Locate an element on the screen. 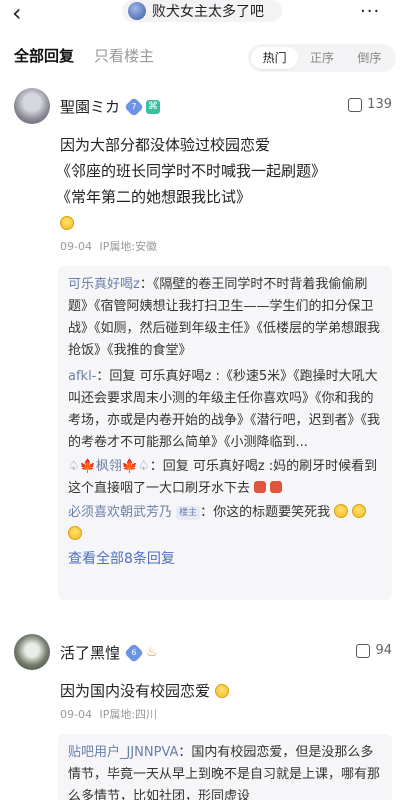 This screenshot has width=406, height=800. post-text-line: 因为国内没有校园恋爱 is located at coordinates (144, 690).